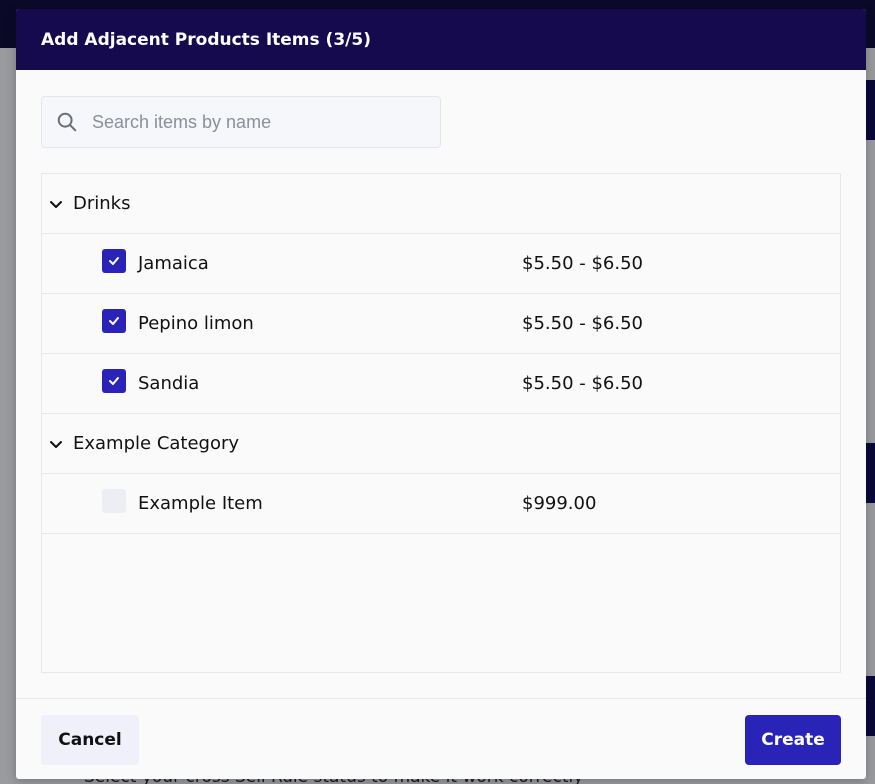  What do you see at coordinates (441, 504) in the screenshot?
I see `item-row-example-item: Example Item $999.00` at bounding box center [441, 504].